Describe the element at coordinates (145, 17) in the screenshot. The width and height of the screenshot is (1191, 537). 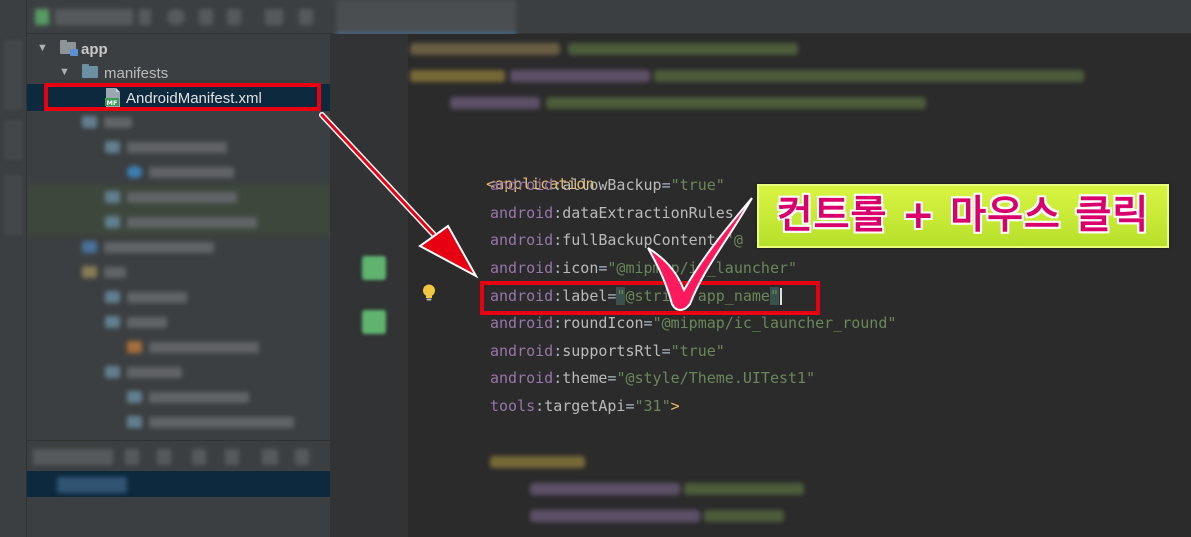
I see `chevron-down-icon` at that location.